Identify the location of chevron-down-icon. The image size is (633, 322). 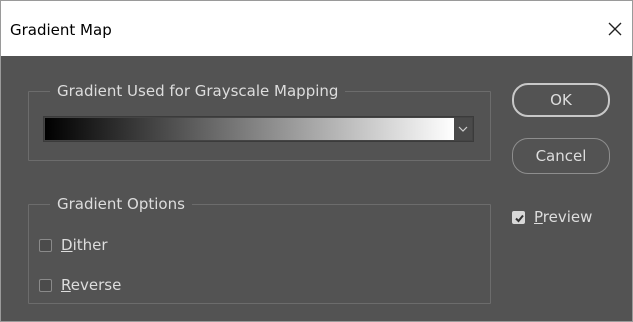
(463, 129).